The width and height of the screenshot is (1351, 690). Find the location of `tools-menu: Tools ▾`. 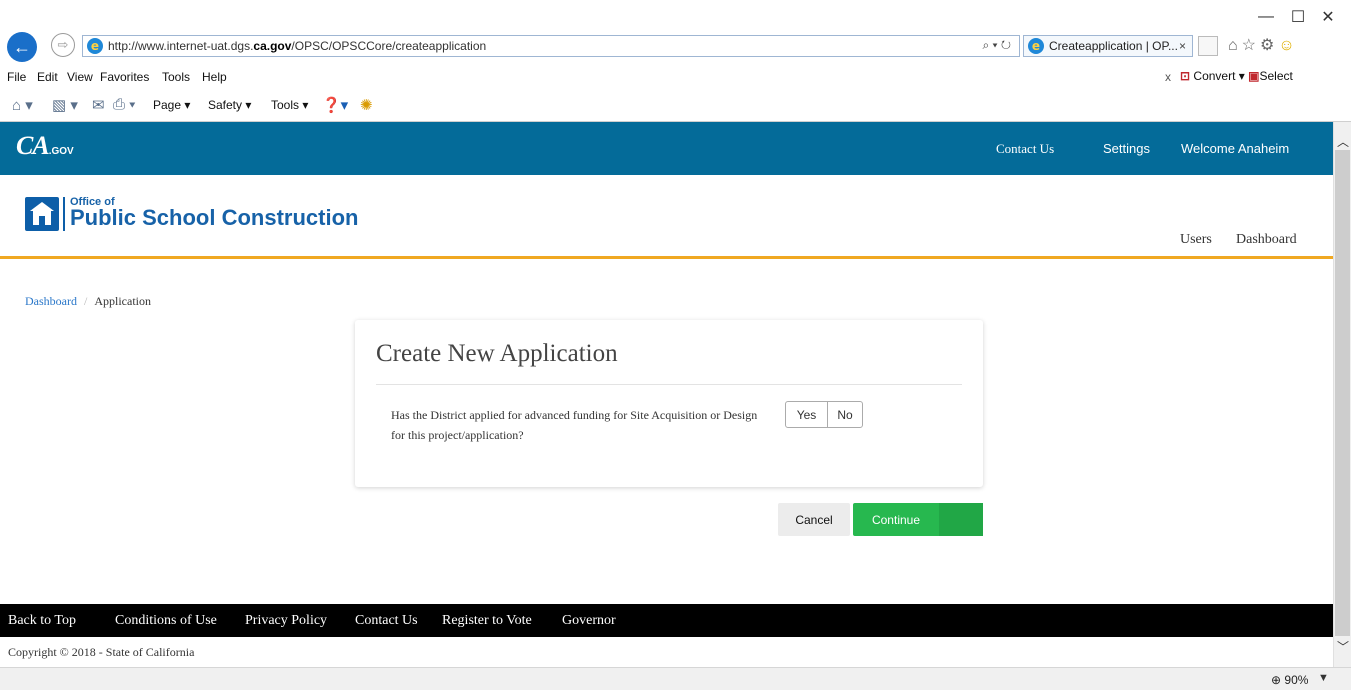

tools-menu: Tools ▾ is located at coordinates (289, 105).